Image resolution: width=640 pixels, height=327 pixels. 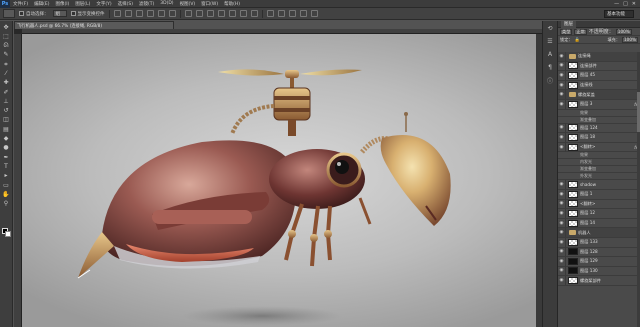 I want to click on layer-group-row: ◉ 螺旋桨盖, so click(x=599, y=95).